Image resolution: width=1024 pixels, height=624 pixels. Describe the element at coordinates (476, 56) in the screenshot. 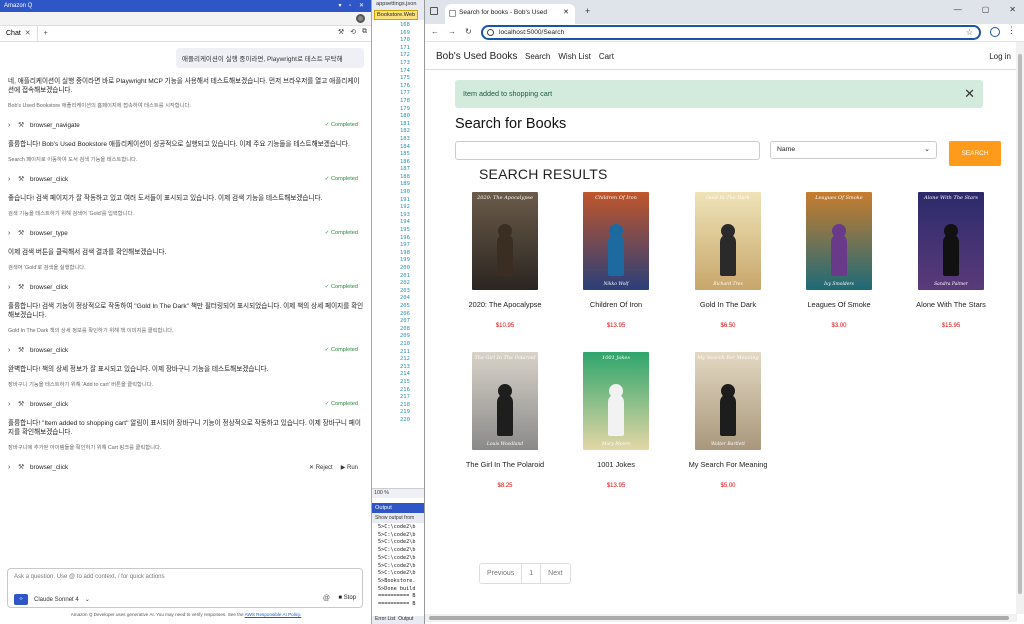

I see `site-brand: Bob's Used Books` at that location.